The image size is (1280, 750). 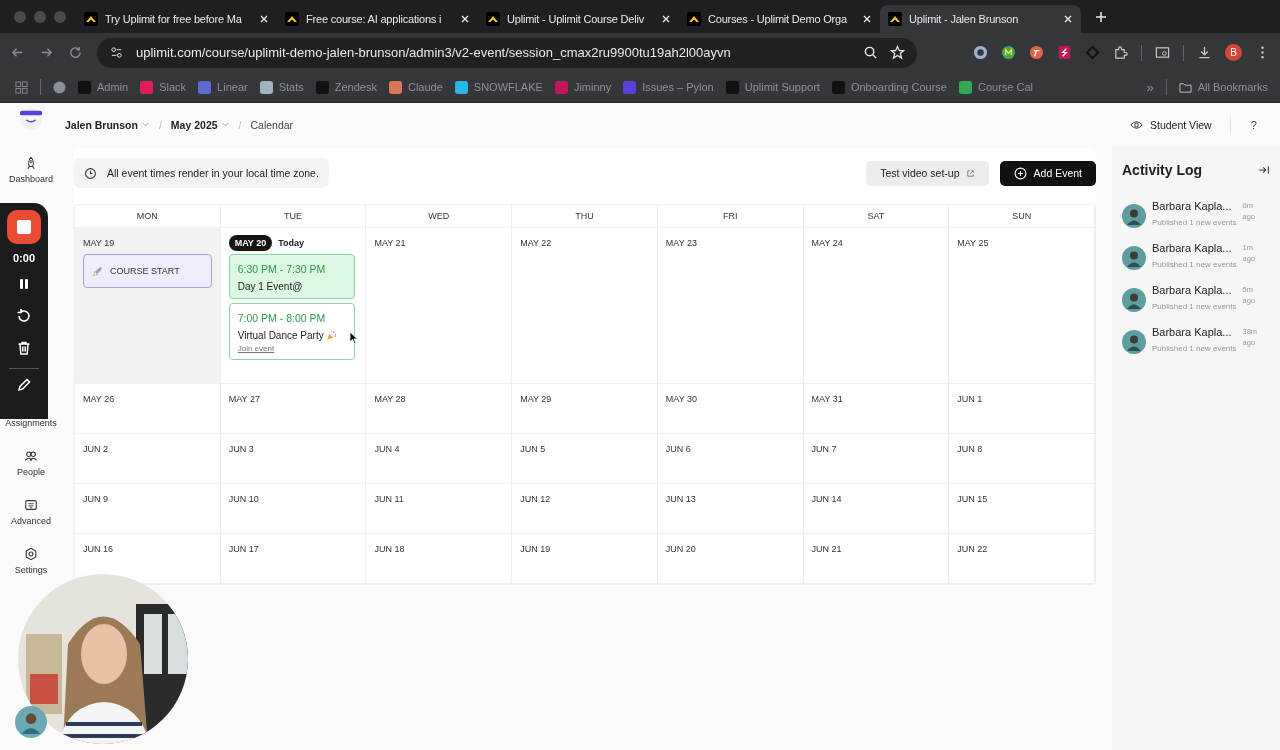 I want to click on download-icon, so click(x=1204, y=52).